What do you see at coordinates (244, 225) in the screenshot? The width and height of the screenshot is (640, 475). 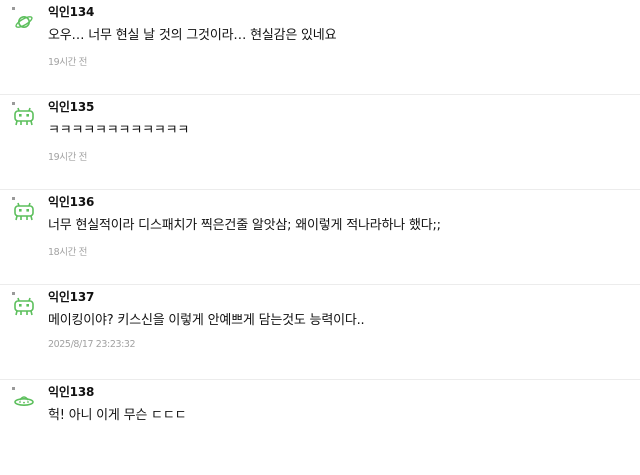 I see `comment-text: 너무 현실적이라 디스패치가 찍은건줄 알앗삼; 왜이렇게 적나라하나 했다;;` at bounding box center [244, 225].